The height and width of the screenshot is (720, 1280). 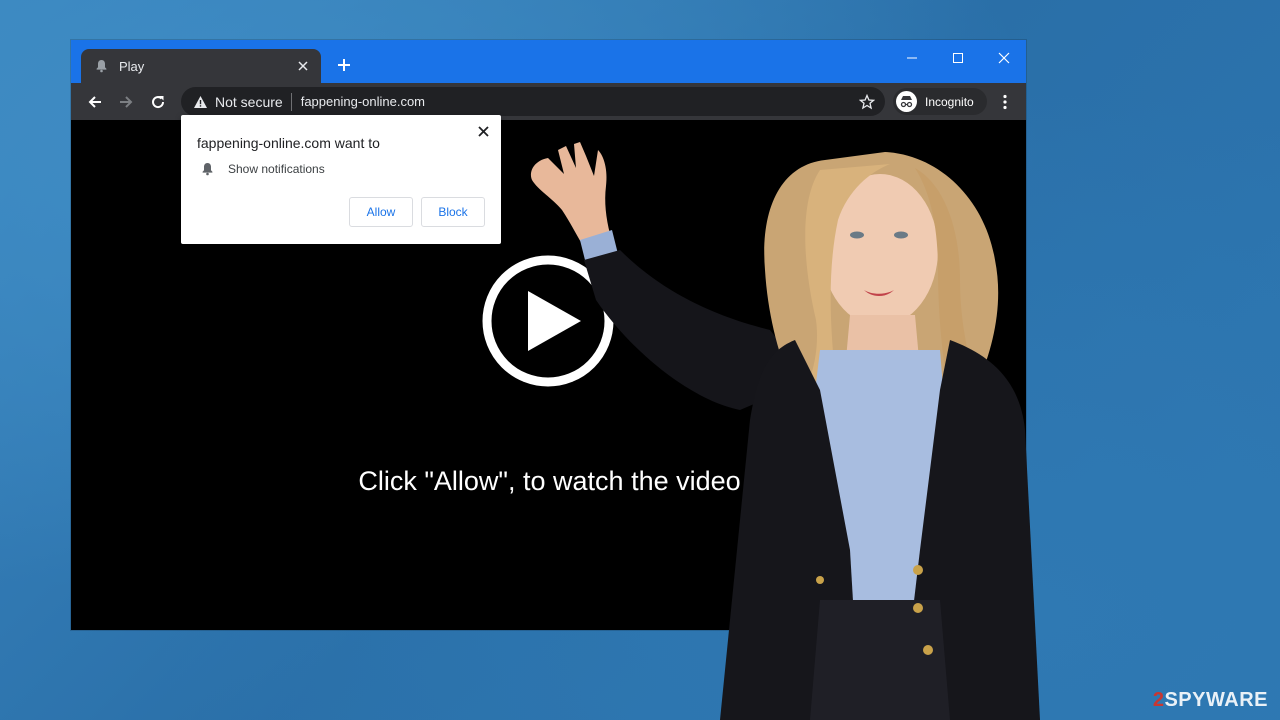 I want to click on close-window-button, so click(x=1004, y=58).